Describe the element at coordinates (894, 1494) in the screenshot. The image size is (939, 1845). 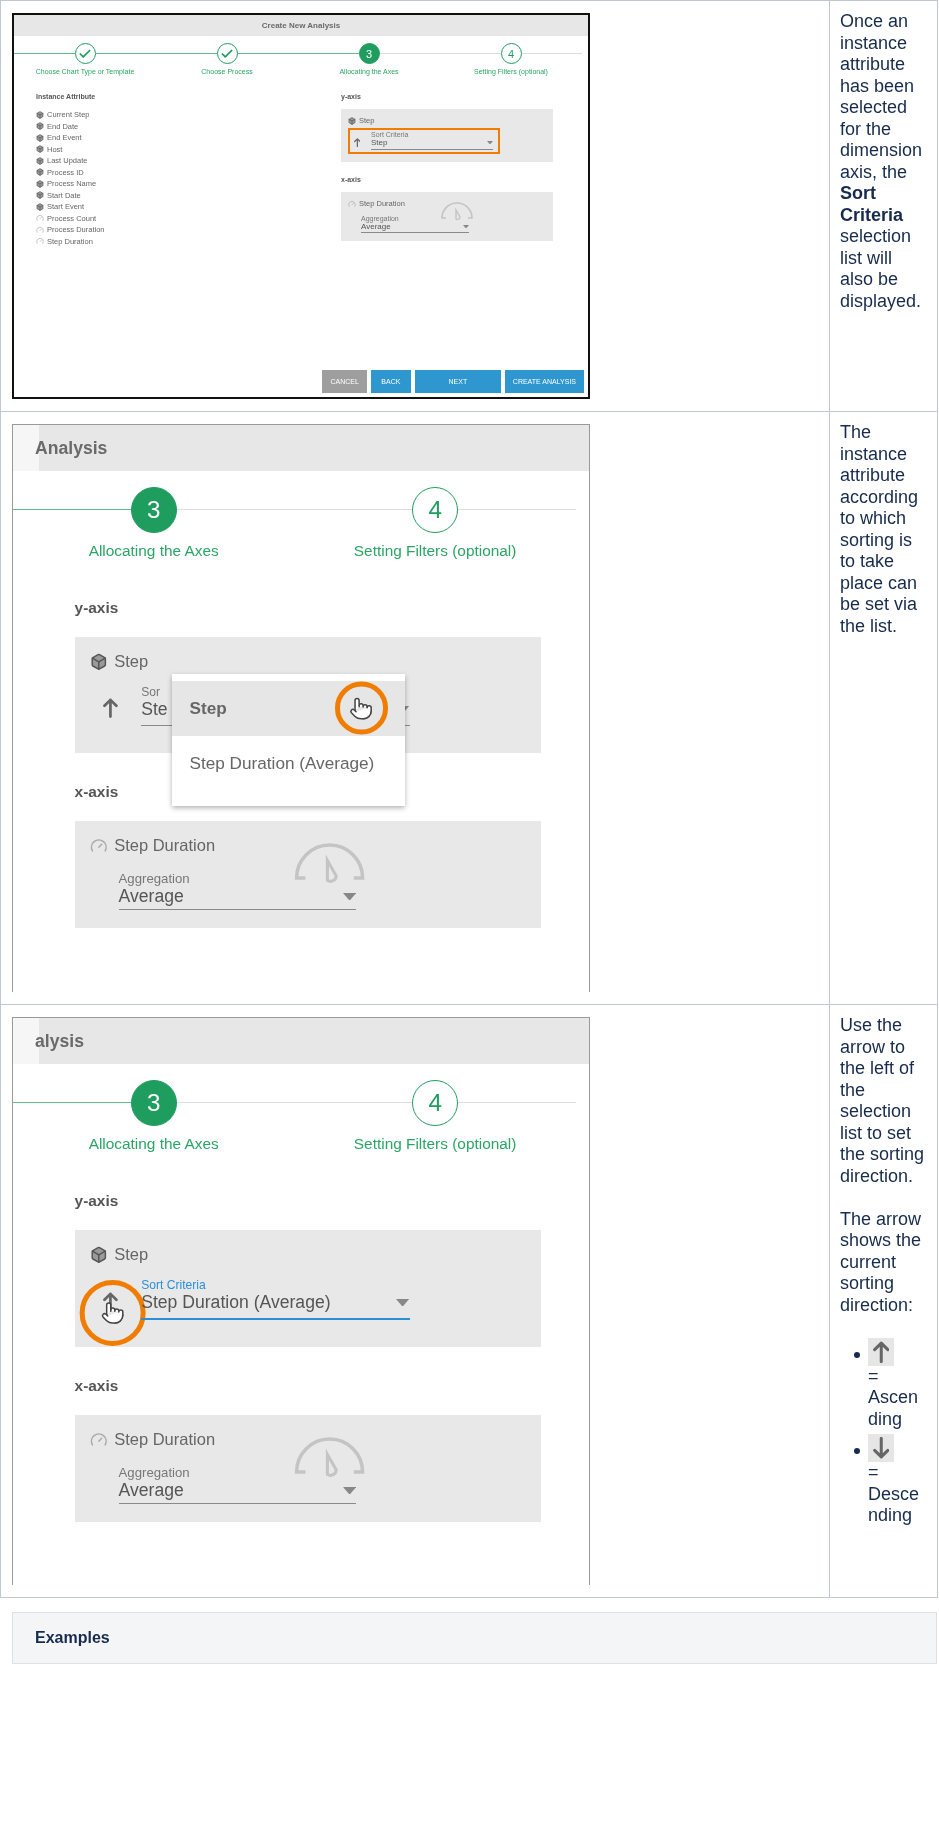
I see `legend-text: = Descending` at that location.